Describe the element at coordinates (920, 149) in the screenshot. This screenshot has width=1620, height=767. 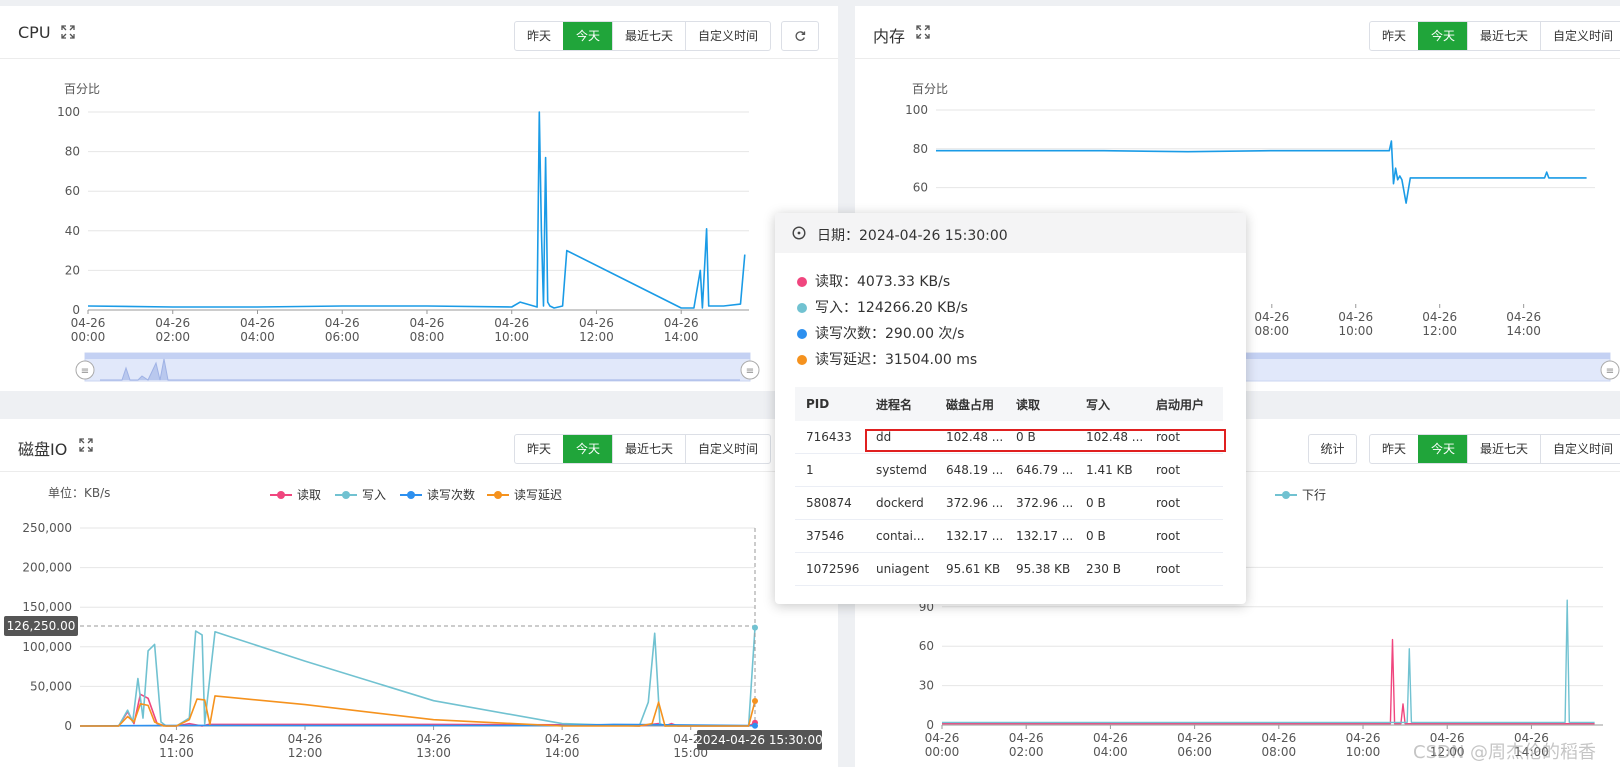
I see `y-tick-label: 80` at that location.